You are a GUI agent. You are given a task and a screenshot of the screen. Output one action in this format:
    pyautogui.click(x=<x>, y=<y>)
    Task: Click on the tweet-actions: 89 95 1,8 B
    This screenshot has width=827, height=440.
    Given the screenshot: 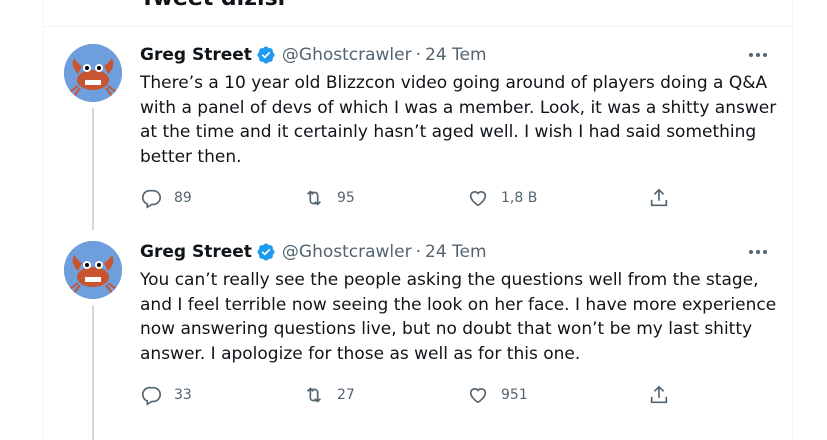 What is the action you would take?
    pyautogui.click(x=410, y=199)
    